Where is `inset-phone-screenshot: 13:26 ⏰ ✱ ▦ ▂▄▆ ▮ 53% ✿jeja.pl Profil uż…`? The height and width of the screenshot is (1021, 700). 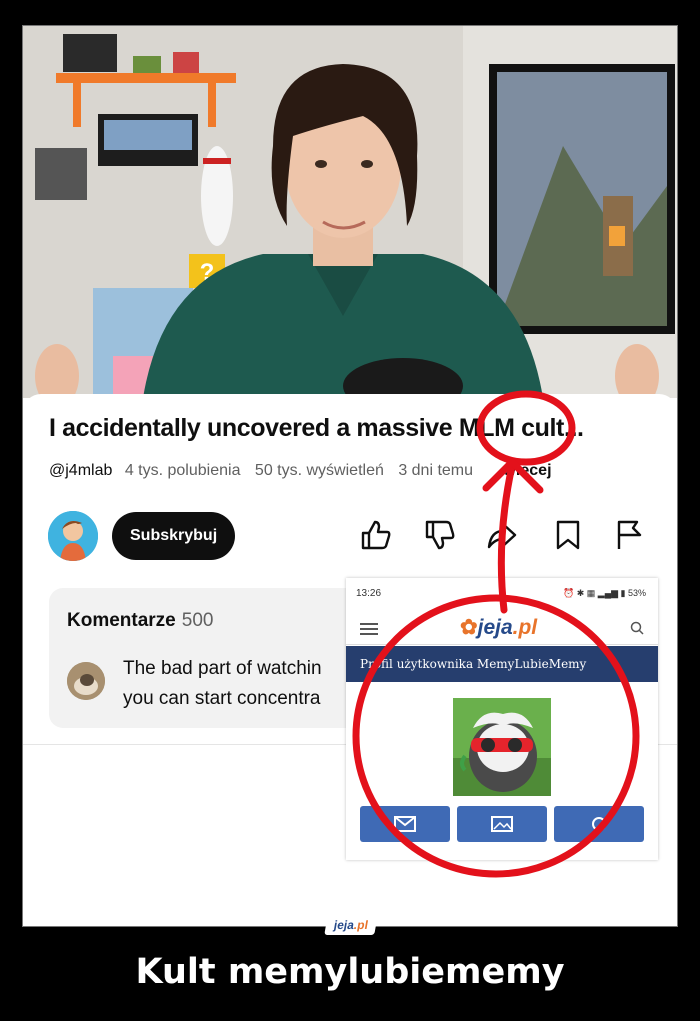
inset-phone-screenshot: 13:26 ⏰ ✱ ▦ ▂▄▆ ▮ 53% ✿jeja.pl Profil uż… is located at coordinates (502, 719).